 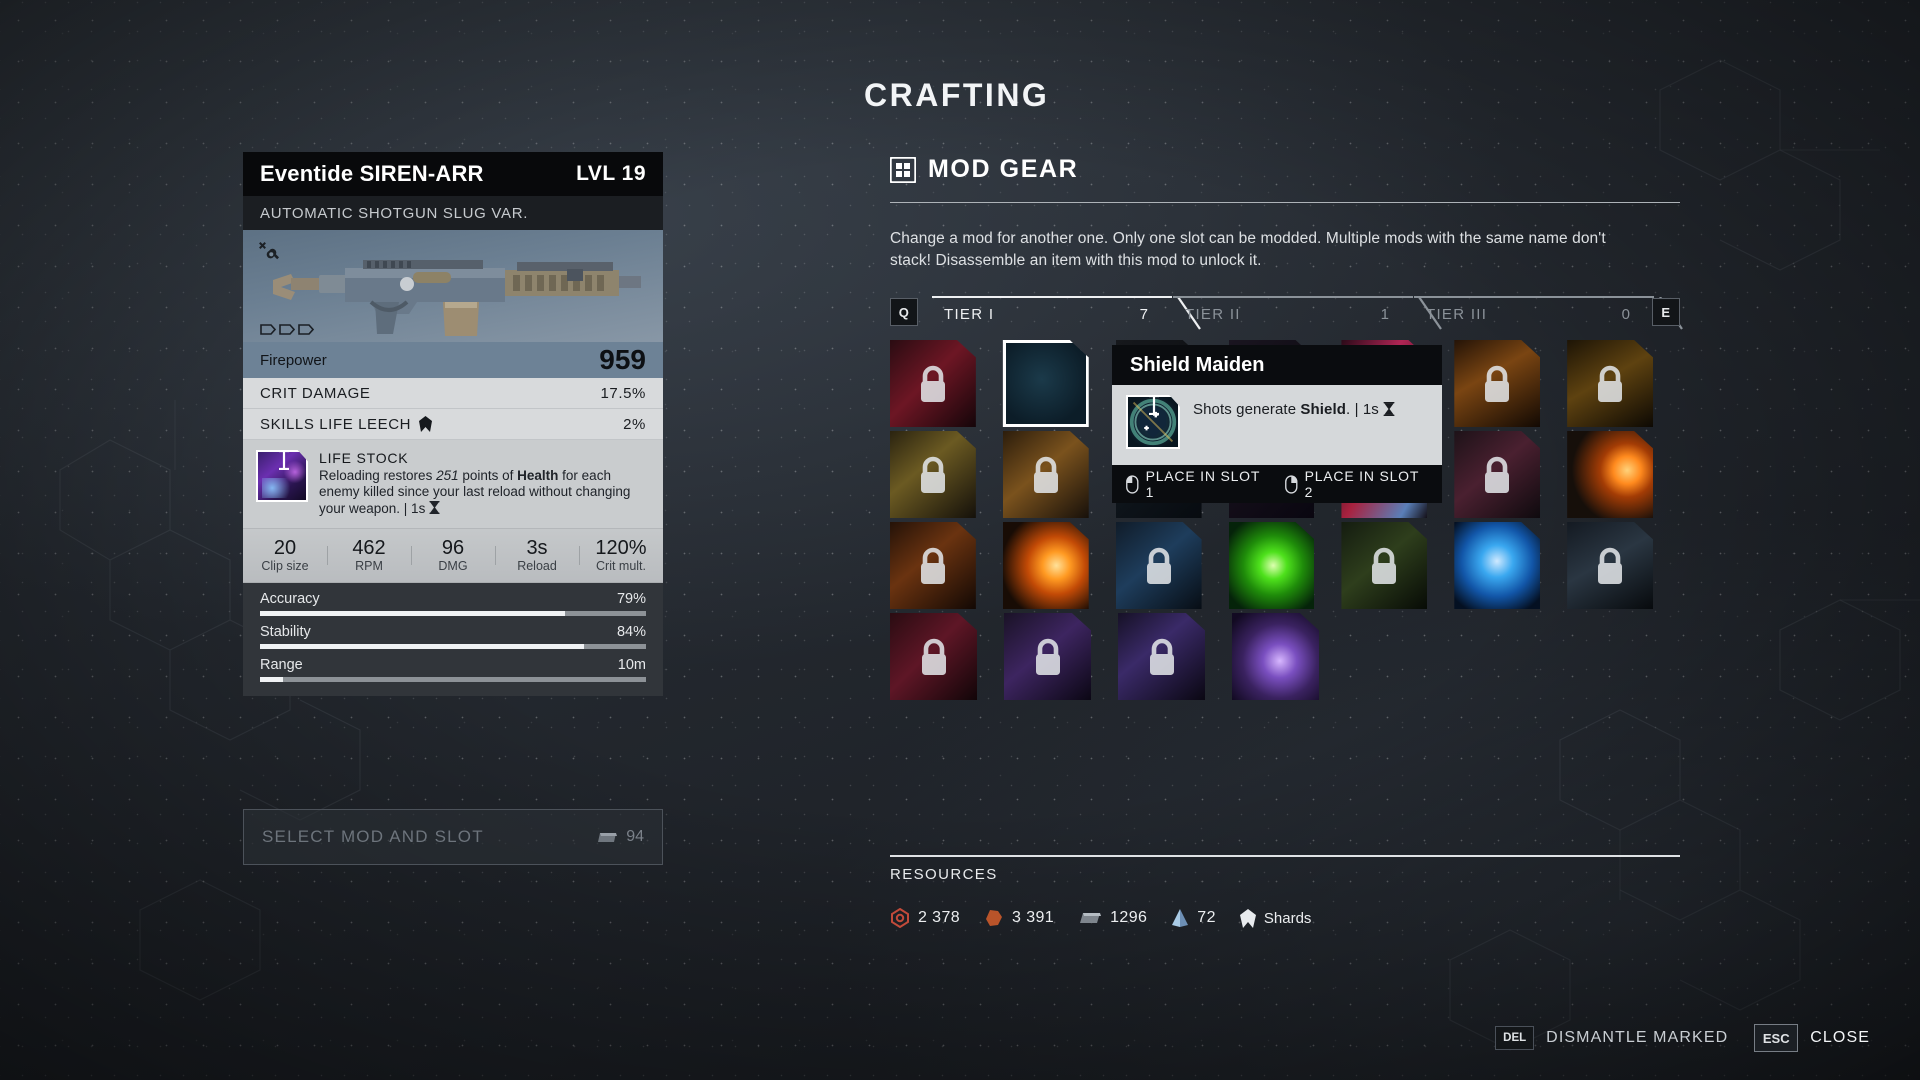 I want to click on key-esc: ESC, so click(x=1776, y=1038).